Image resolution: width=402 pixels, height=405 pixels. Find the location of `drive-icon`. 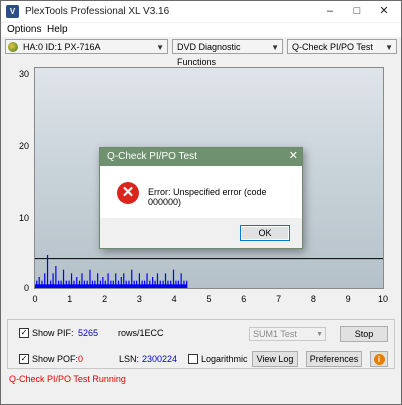

drive-icon is located at coordinates (13, 47).